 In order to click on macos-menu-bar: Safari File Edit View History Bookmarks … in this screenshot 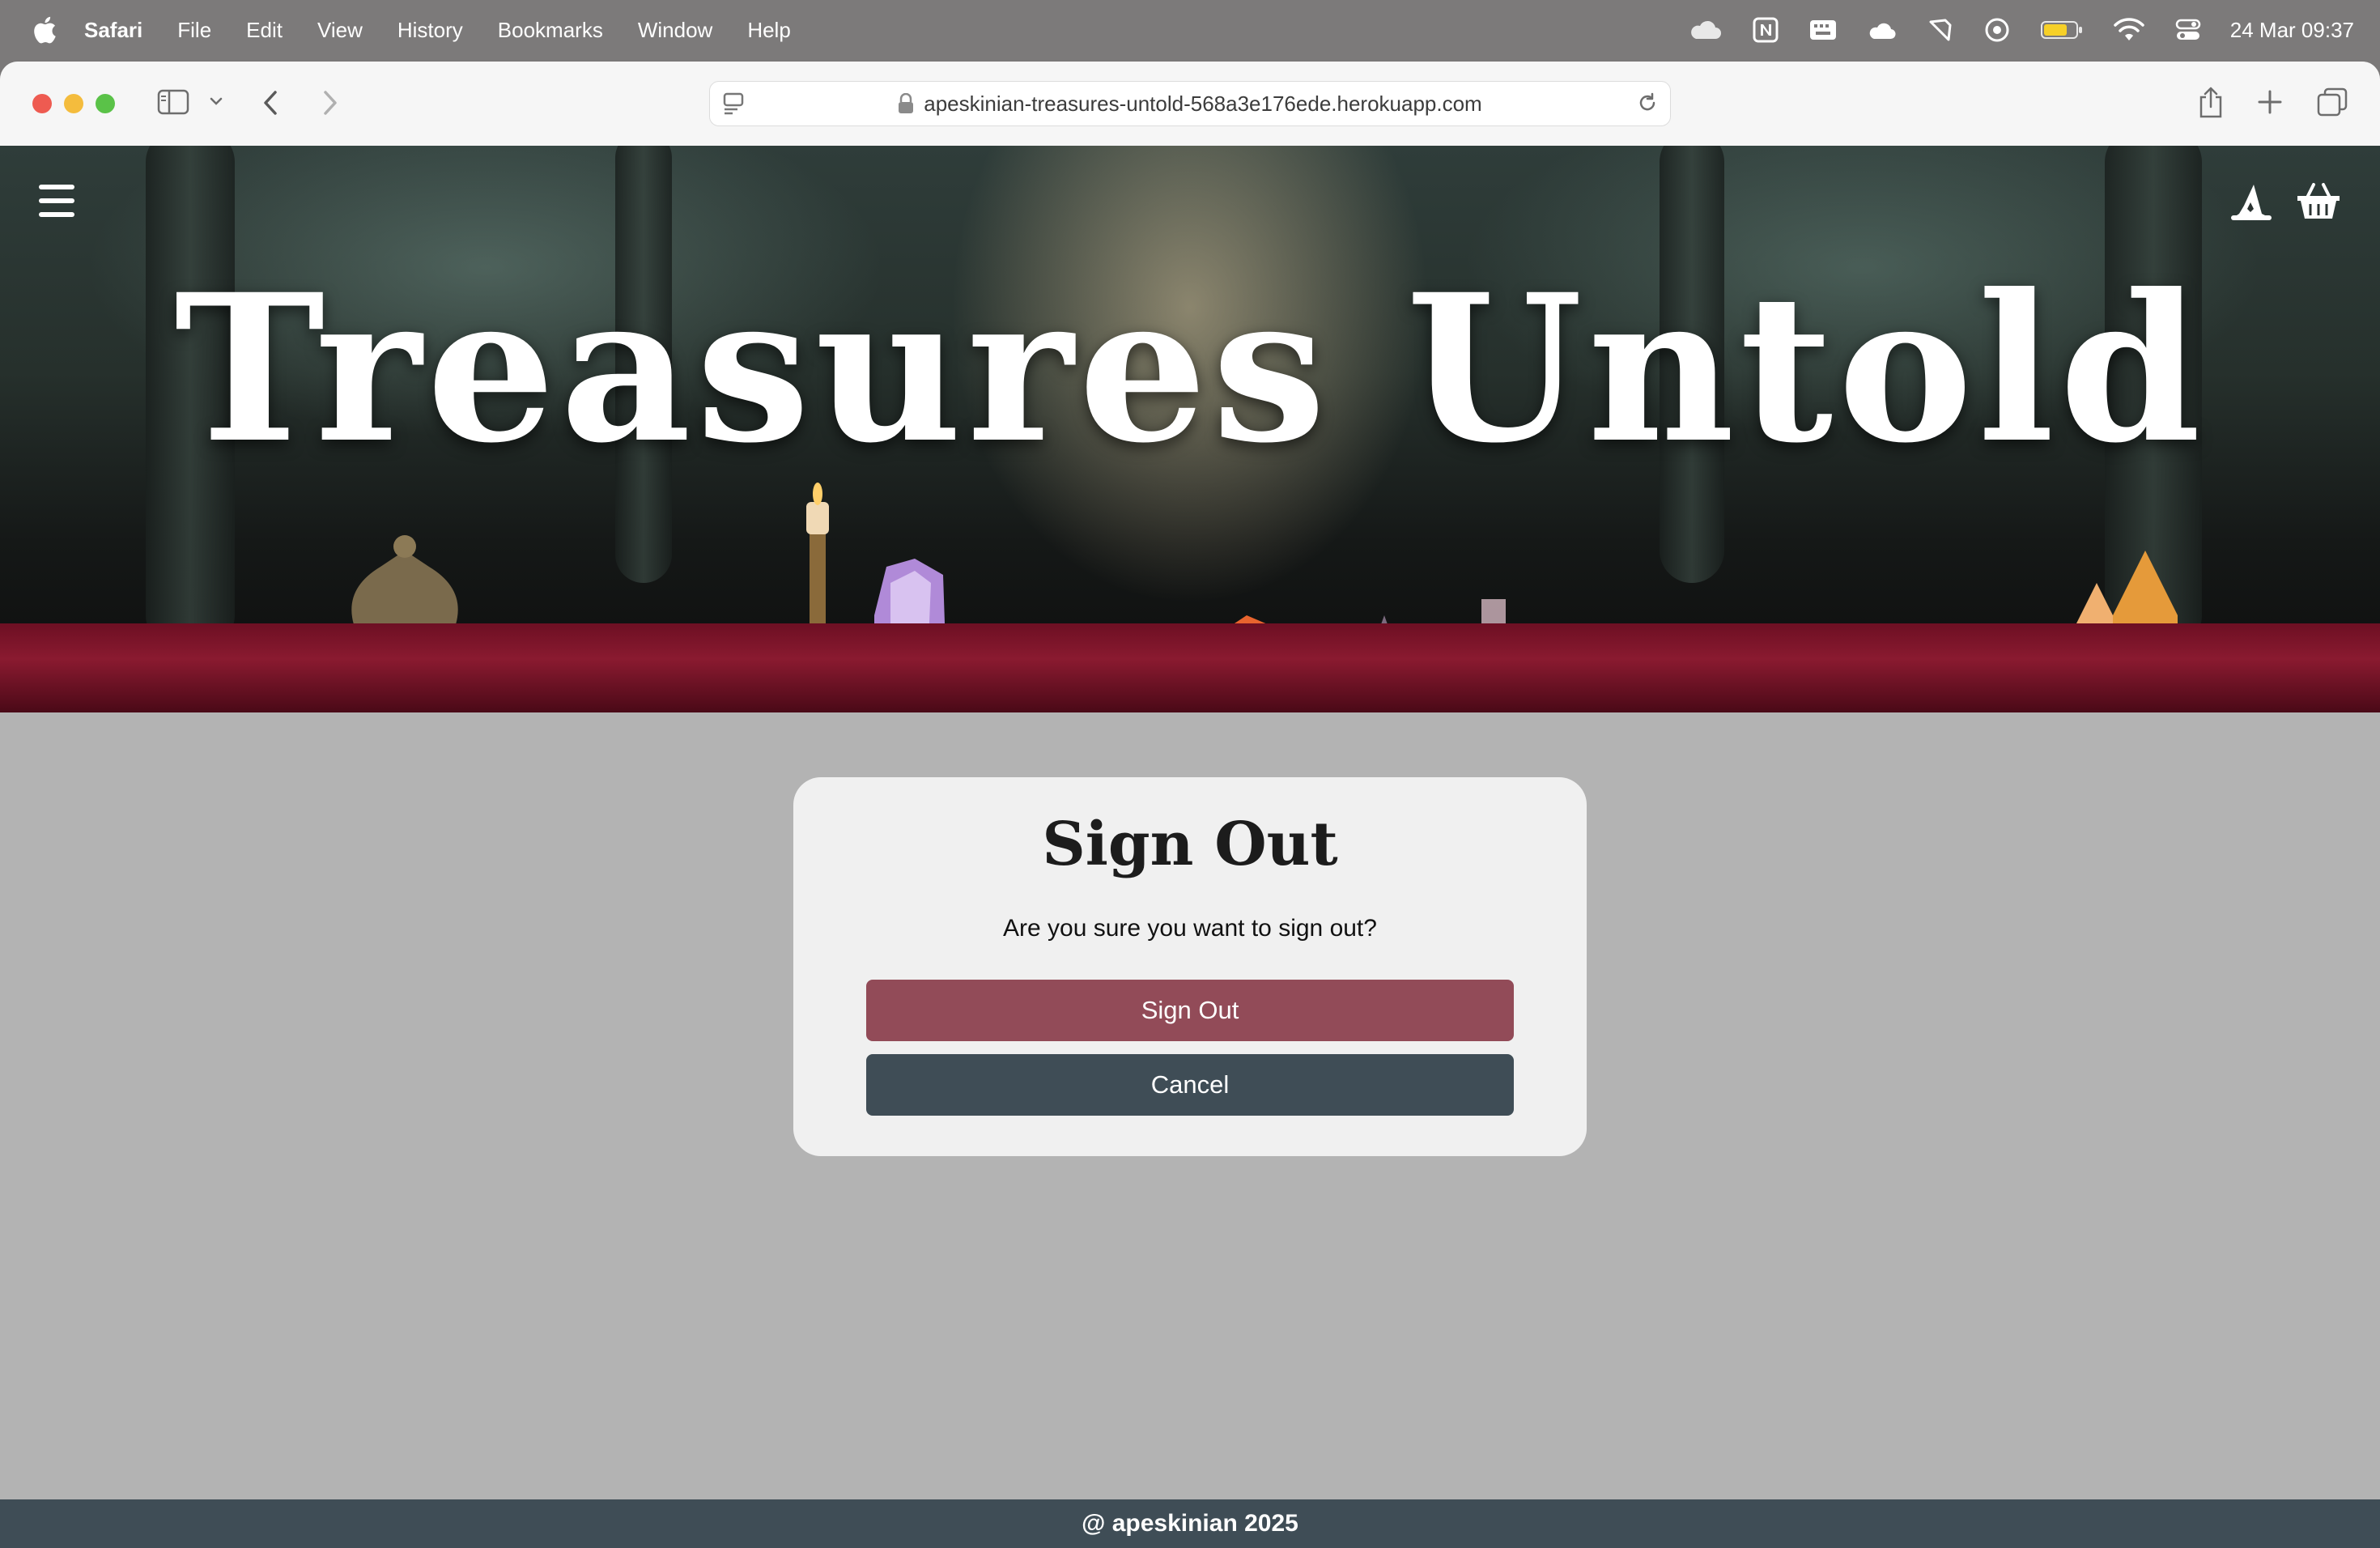, I will do `click(1190, 30)`.